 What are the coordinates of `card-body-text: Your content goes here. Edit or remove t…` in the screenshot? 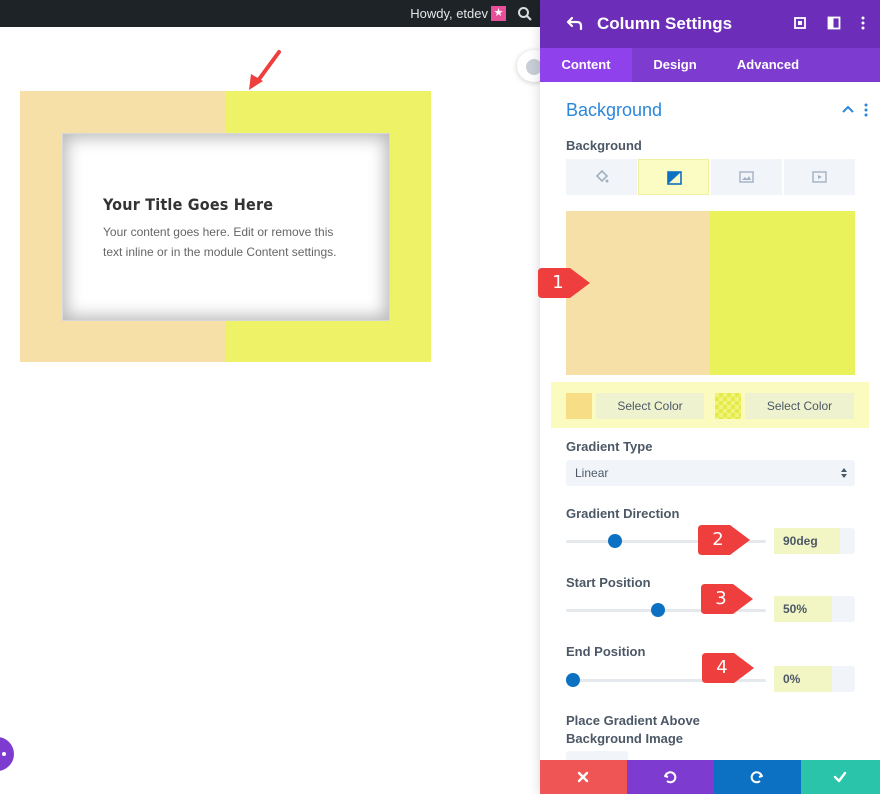 It's located at (228, 242).